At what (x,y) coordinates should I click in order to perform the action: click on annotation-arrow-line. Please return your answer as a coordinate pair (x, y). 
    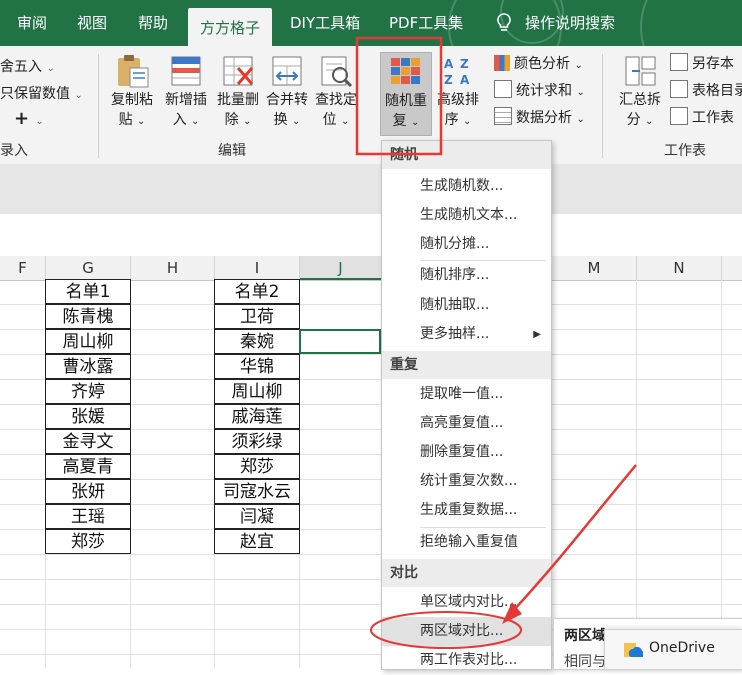
    Looking at the image, I should click on (574, 538).